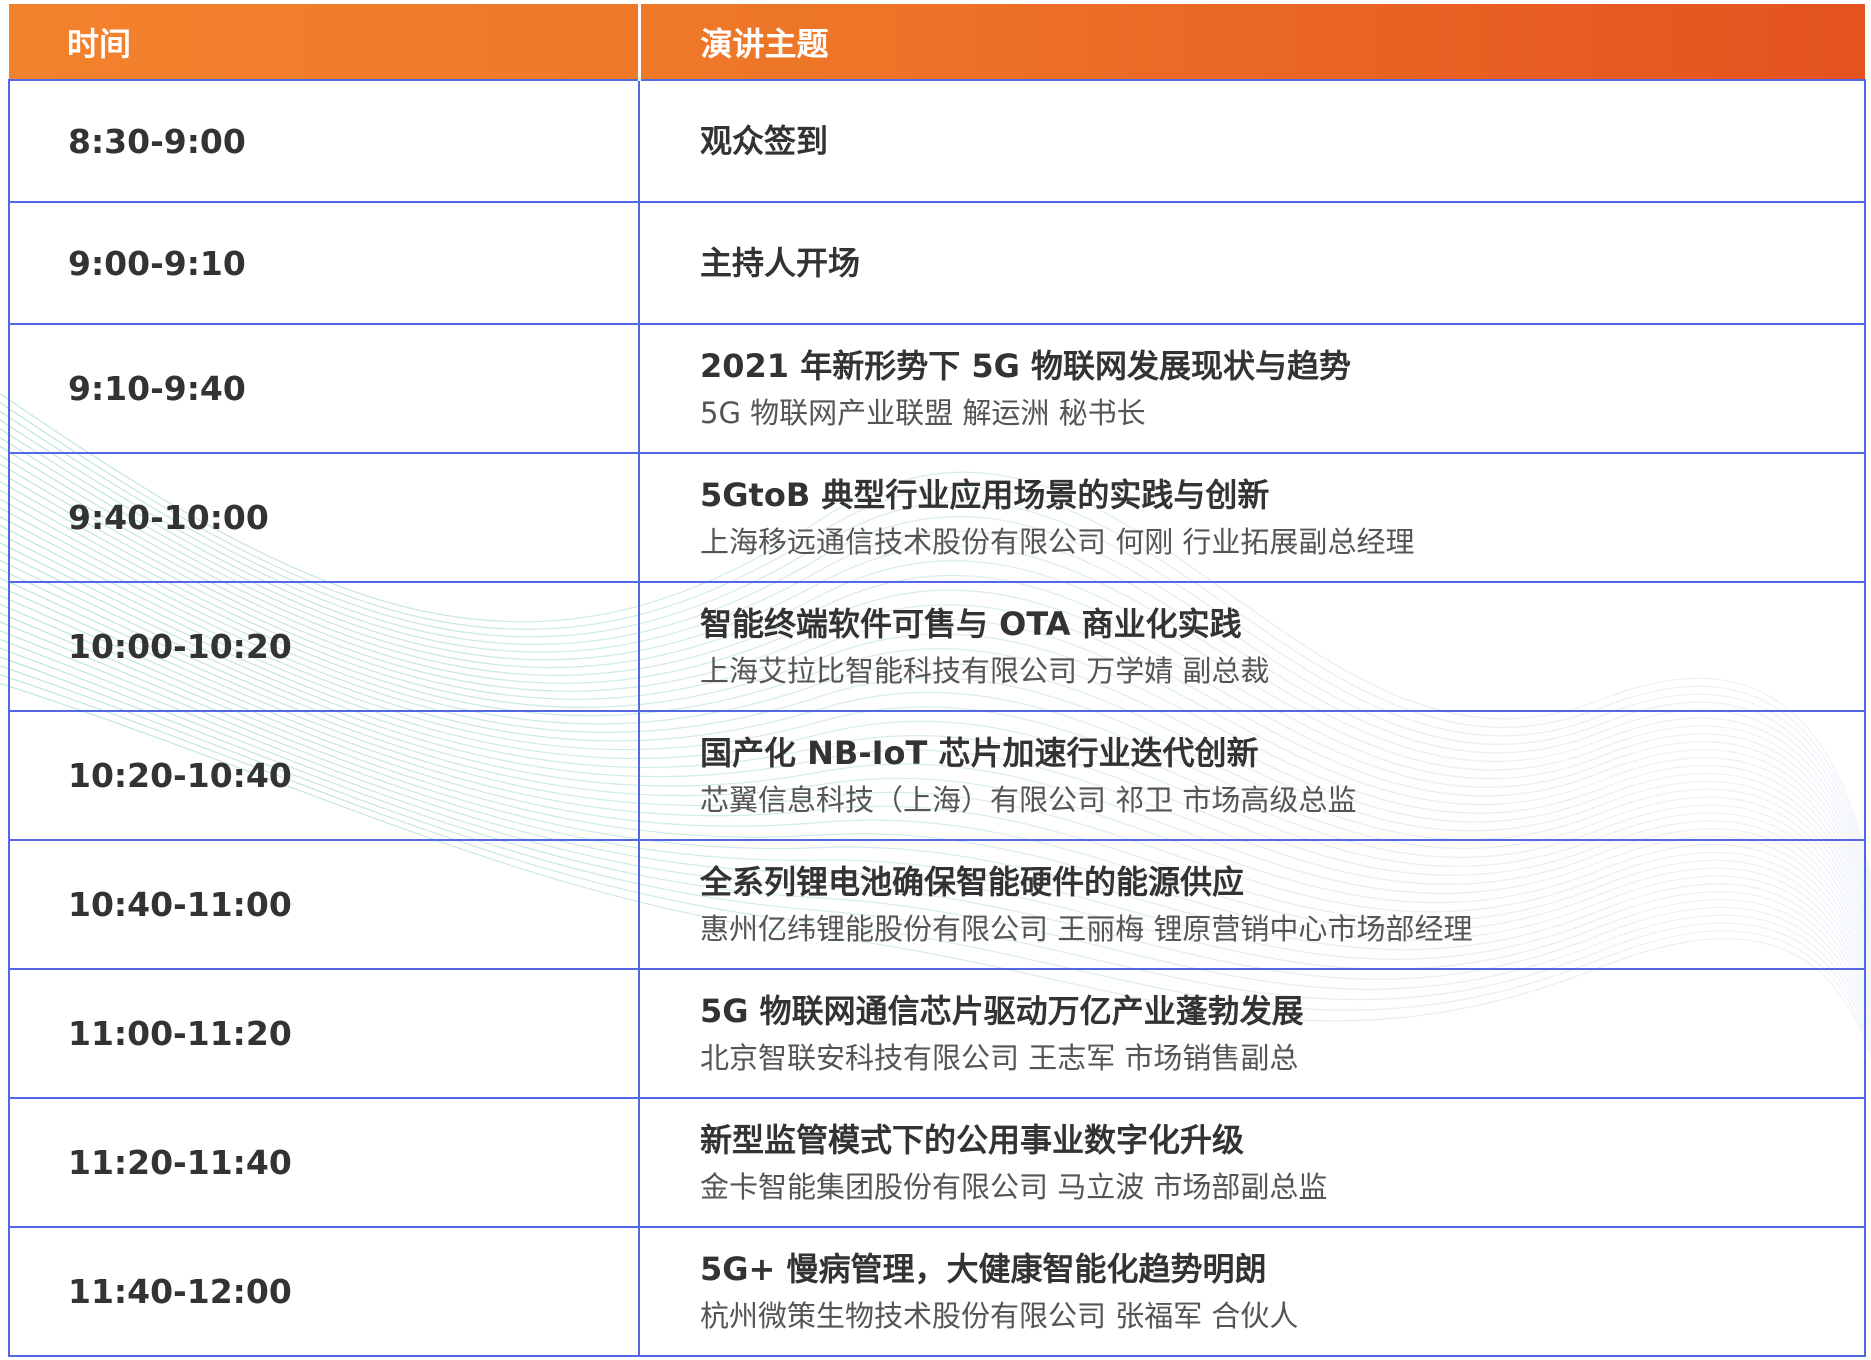 The height and width of the screenshot is (1360, 1871). I want to click on agenda-row: 9:00-9:10 主持人开场, so click(937, 263).